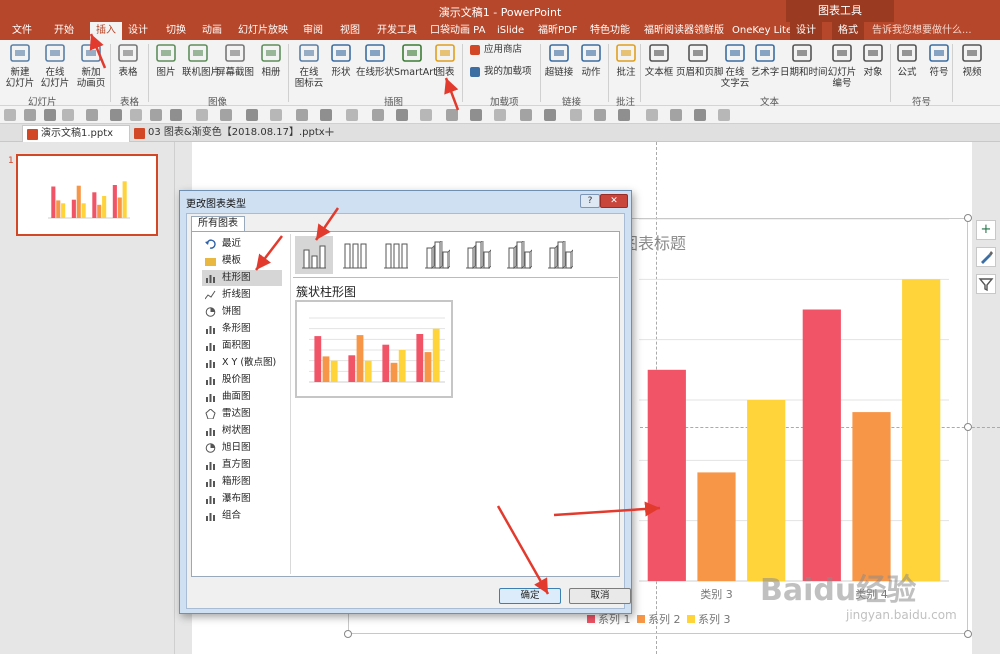 The height and width of the screenshot is (654, 1000). What do you see at coordinates (242, 261) in the screenshot?
I see `chart-category-item: 模板` at bounding box center [242, 261].